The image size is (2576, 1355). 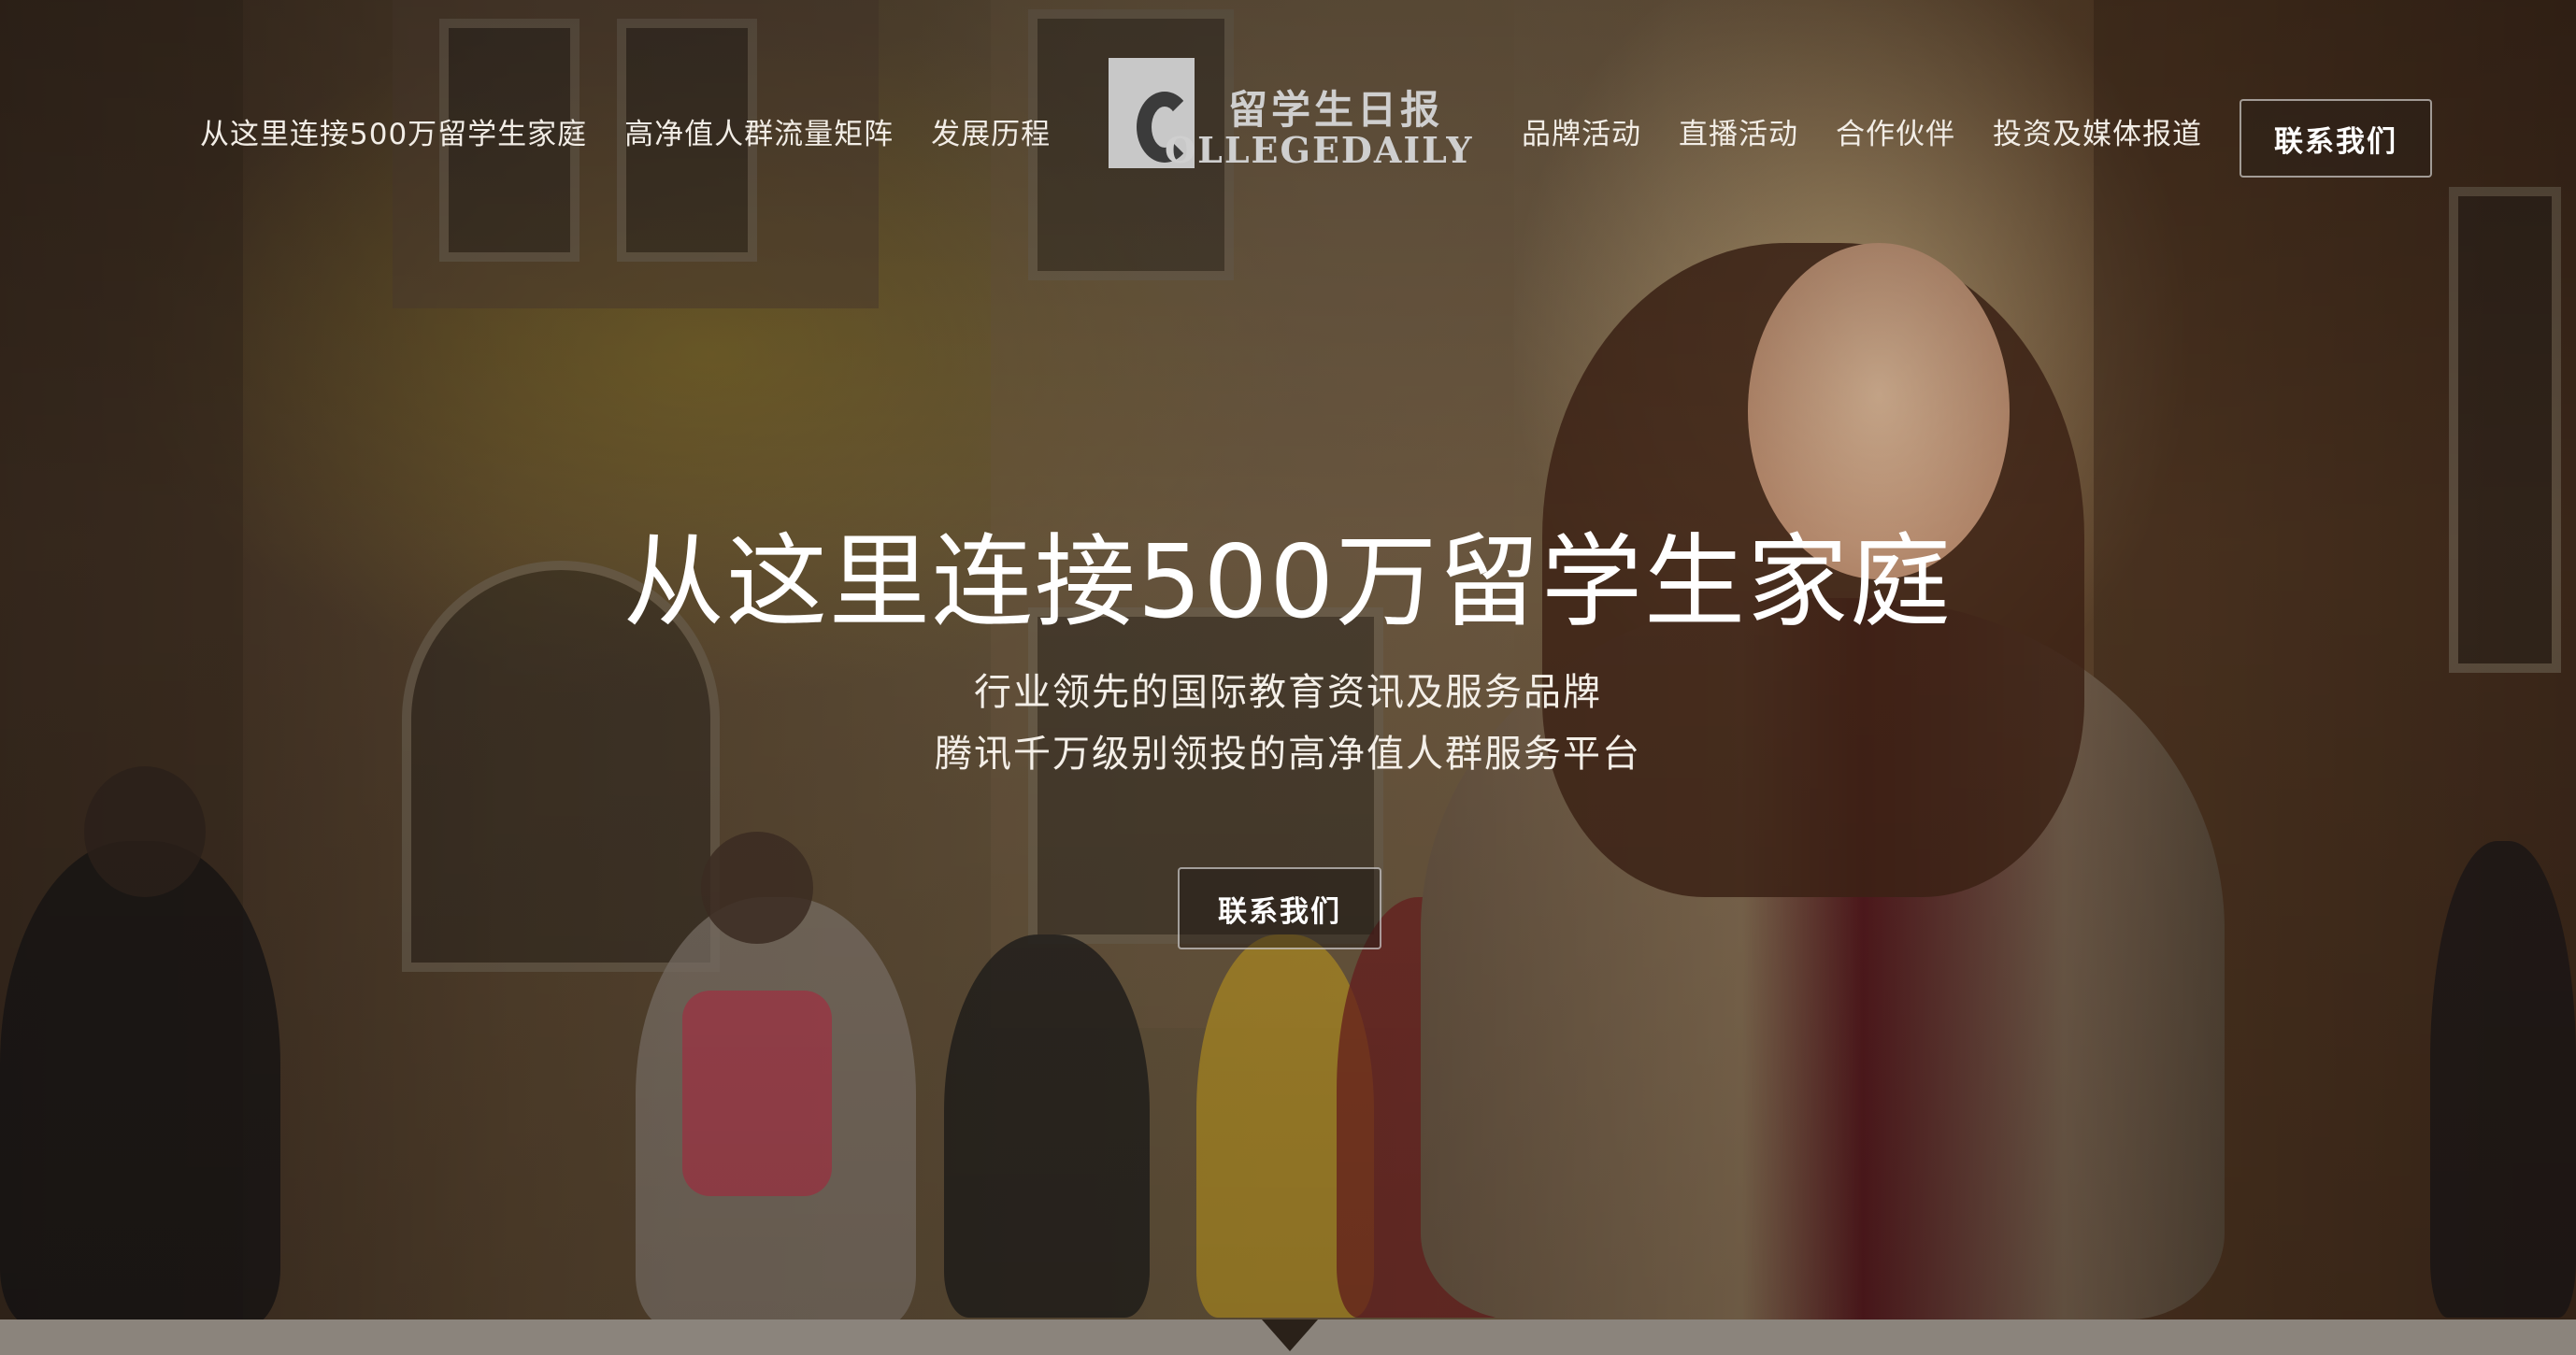 I want to click on hero-subtitle-line2: 腾讯千万级别领投的高净值人群服务平台, so click(x=1288, y=754).